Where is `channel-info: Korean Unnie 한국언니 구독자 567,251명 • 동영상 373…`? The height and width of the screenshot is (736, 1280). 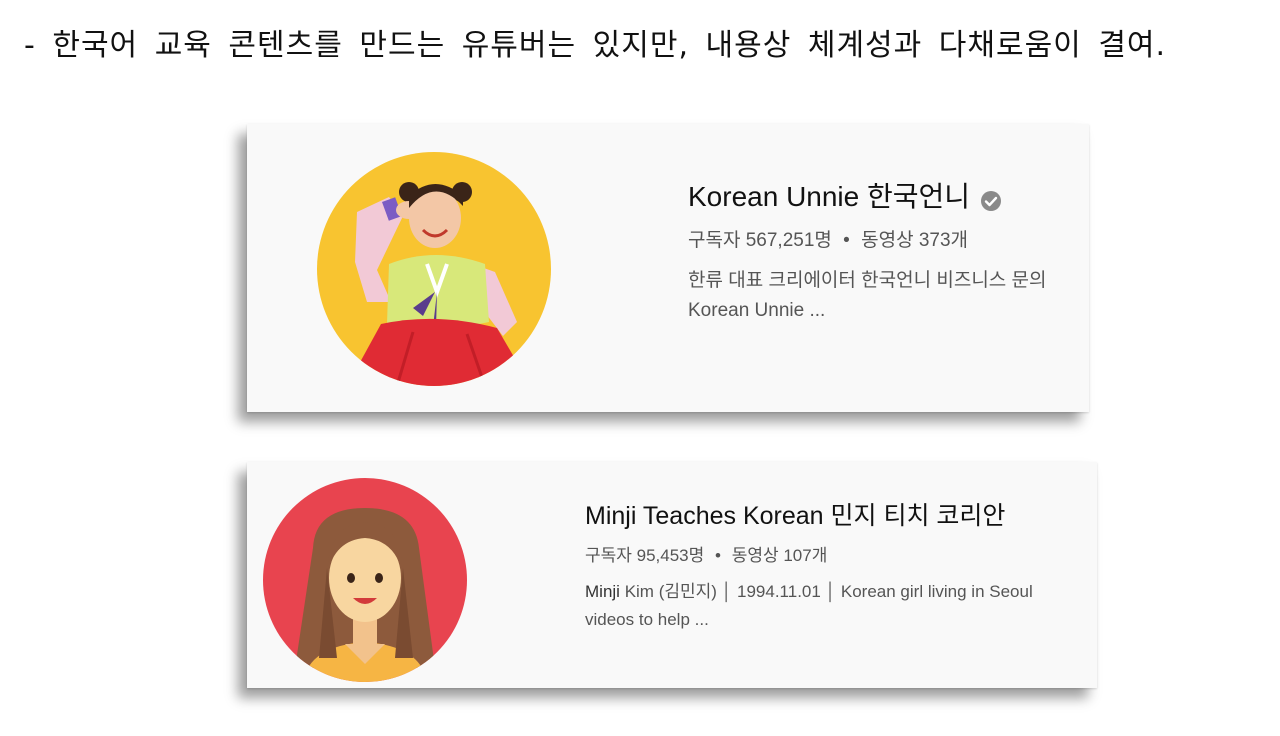
channel-info: Korean Unnie 한국언니 구독자 567,251명 • 동영상 373… is located at coordinates (888, 253).